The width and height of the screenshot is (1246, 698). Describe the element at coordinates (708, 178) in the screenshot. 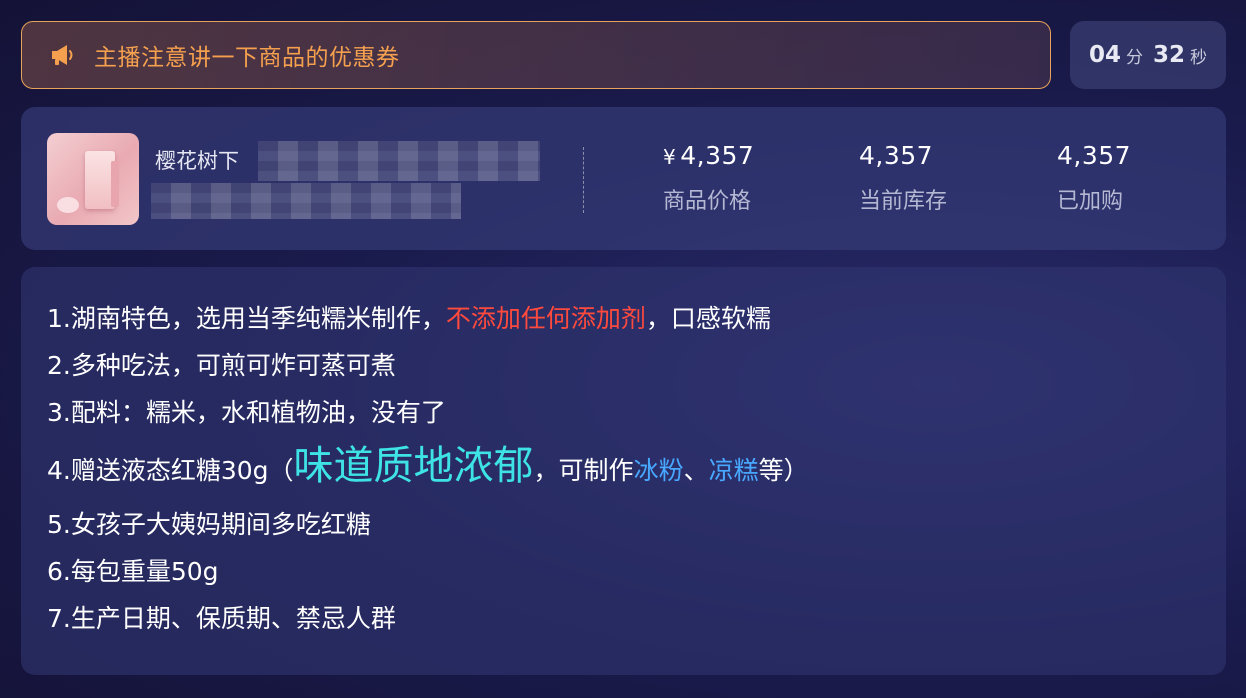

I see `price-stat: ¥4,357 商品价格` at that location.